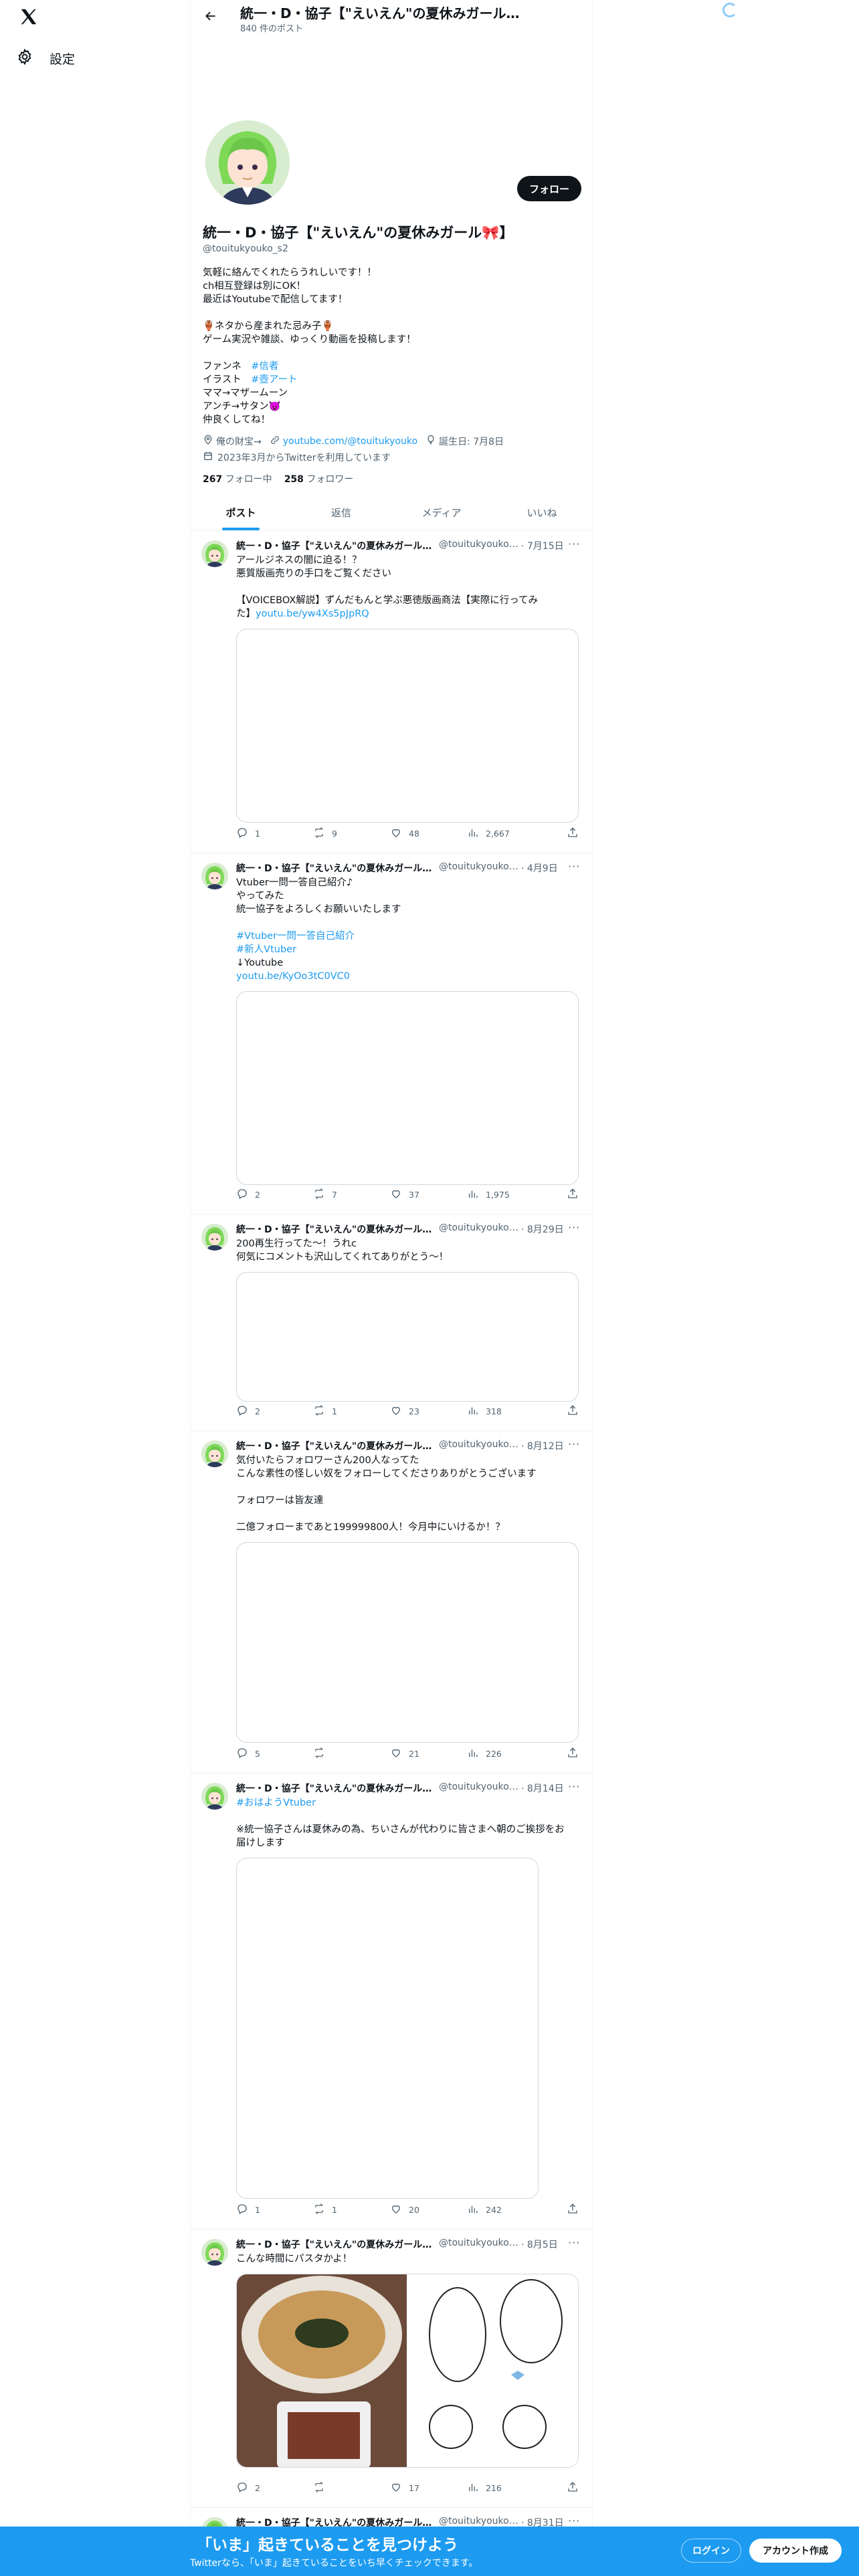  What do you see at coordinates (228, 366) in the screenshot?
I see `bio-line-text: ファンネ` at bounding box center [228, 366].